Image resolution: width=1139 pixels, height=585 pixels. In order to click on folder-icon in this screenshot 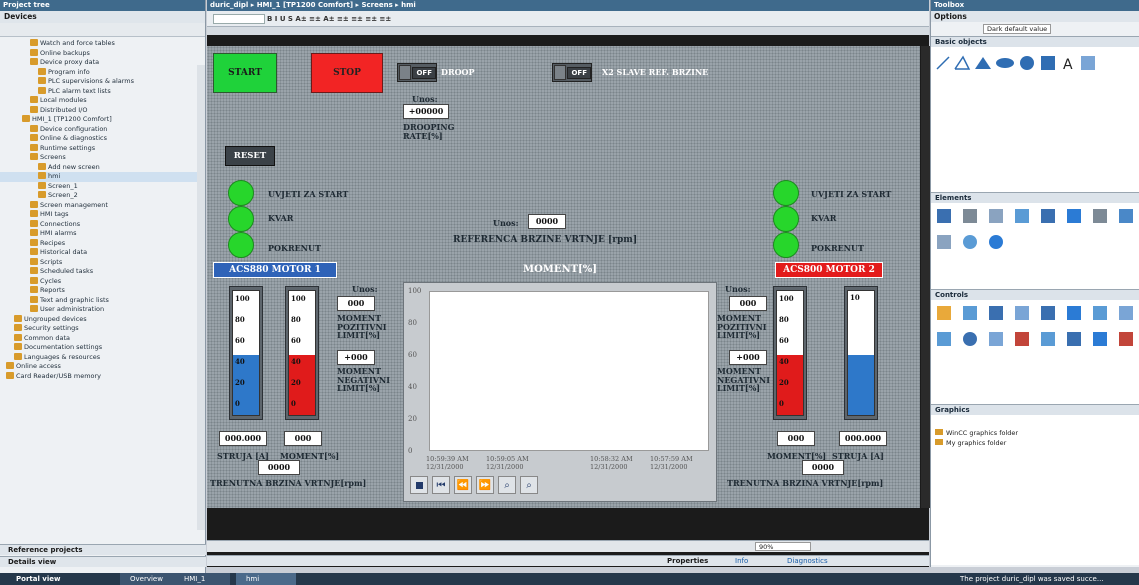, I will do `click(939, 432)`.